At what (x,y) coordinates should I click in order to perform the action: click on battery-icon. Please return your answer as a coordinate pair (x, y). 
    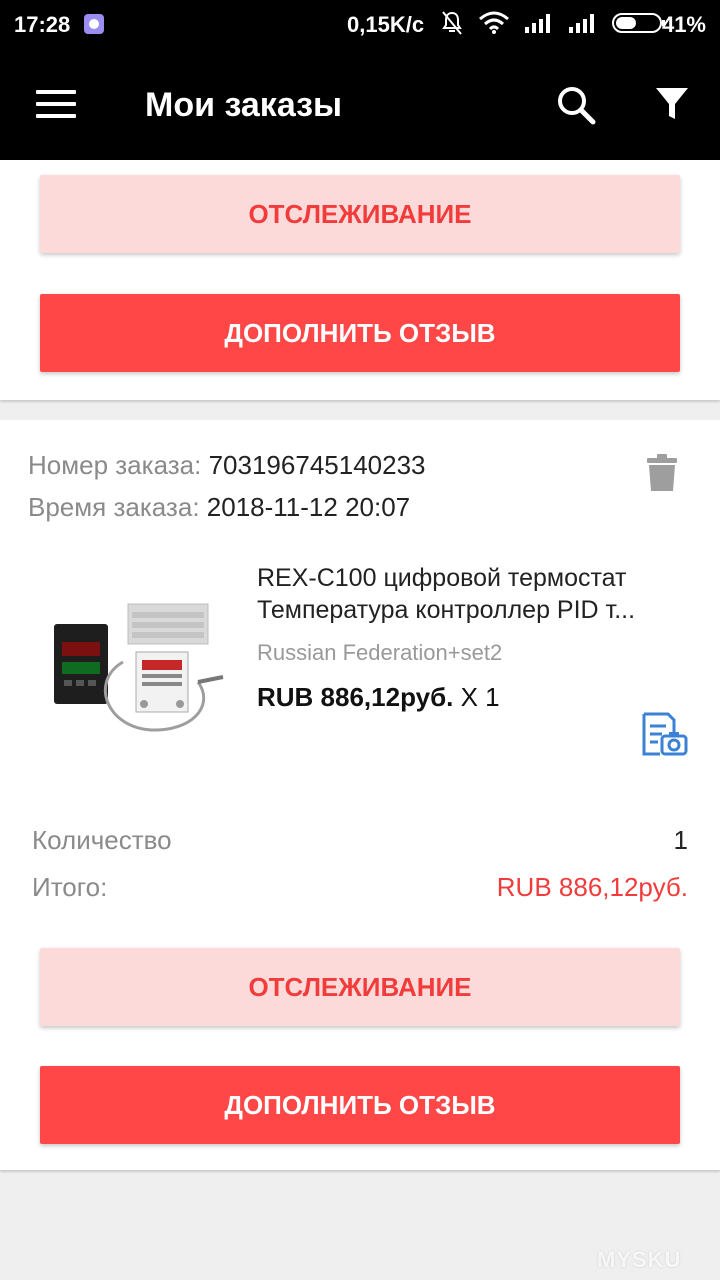
    Looking at the image, I should click on (638, 23).